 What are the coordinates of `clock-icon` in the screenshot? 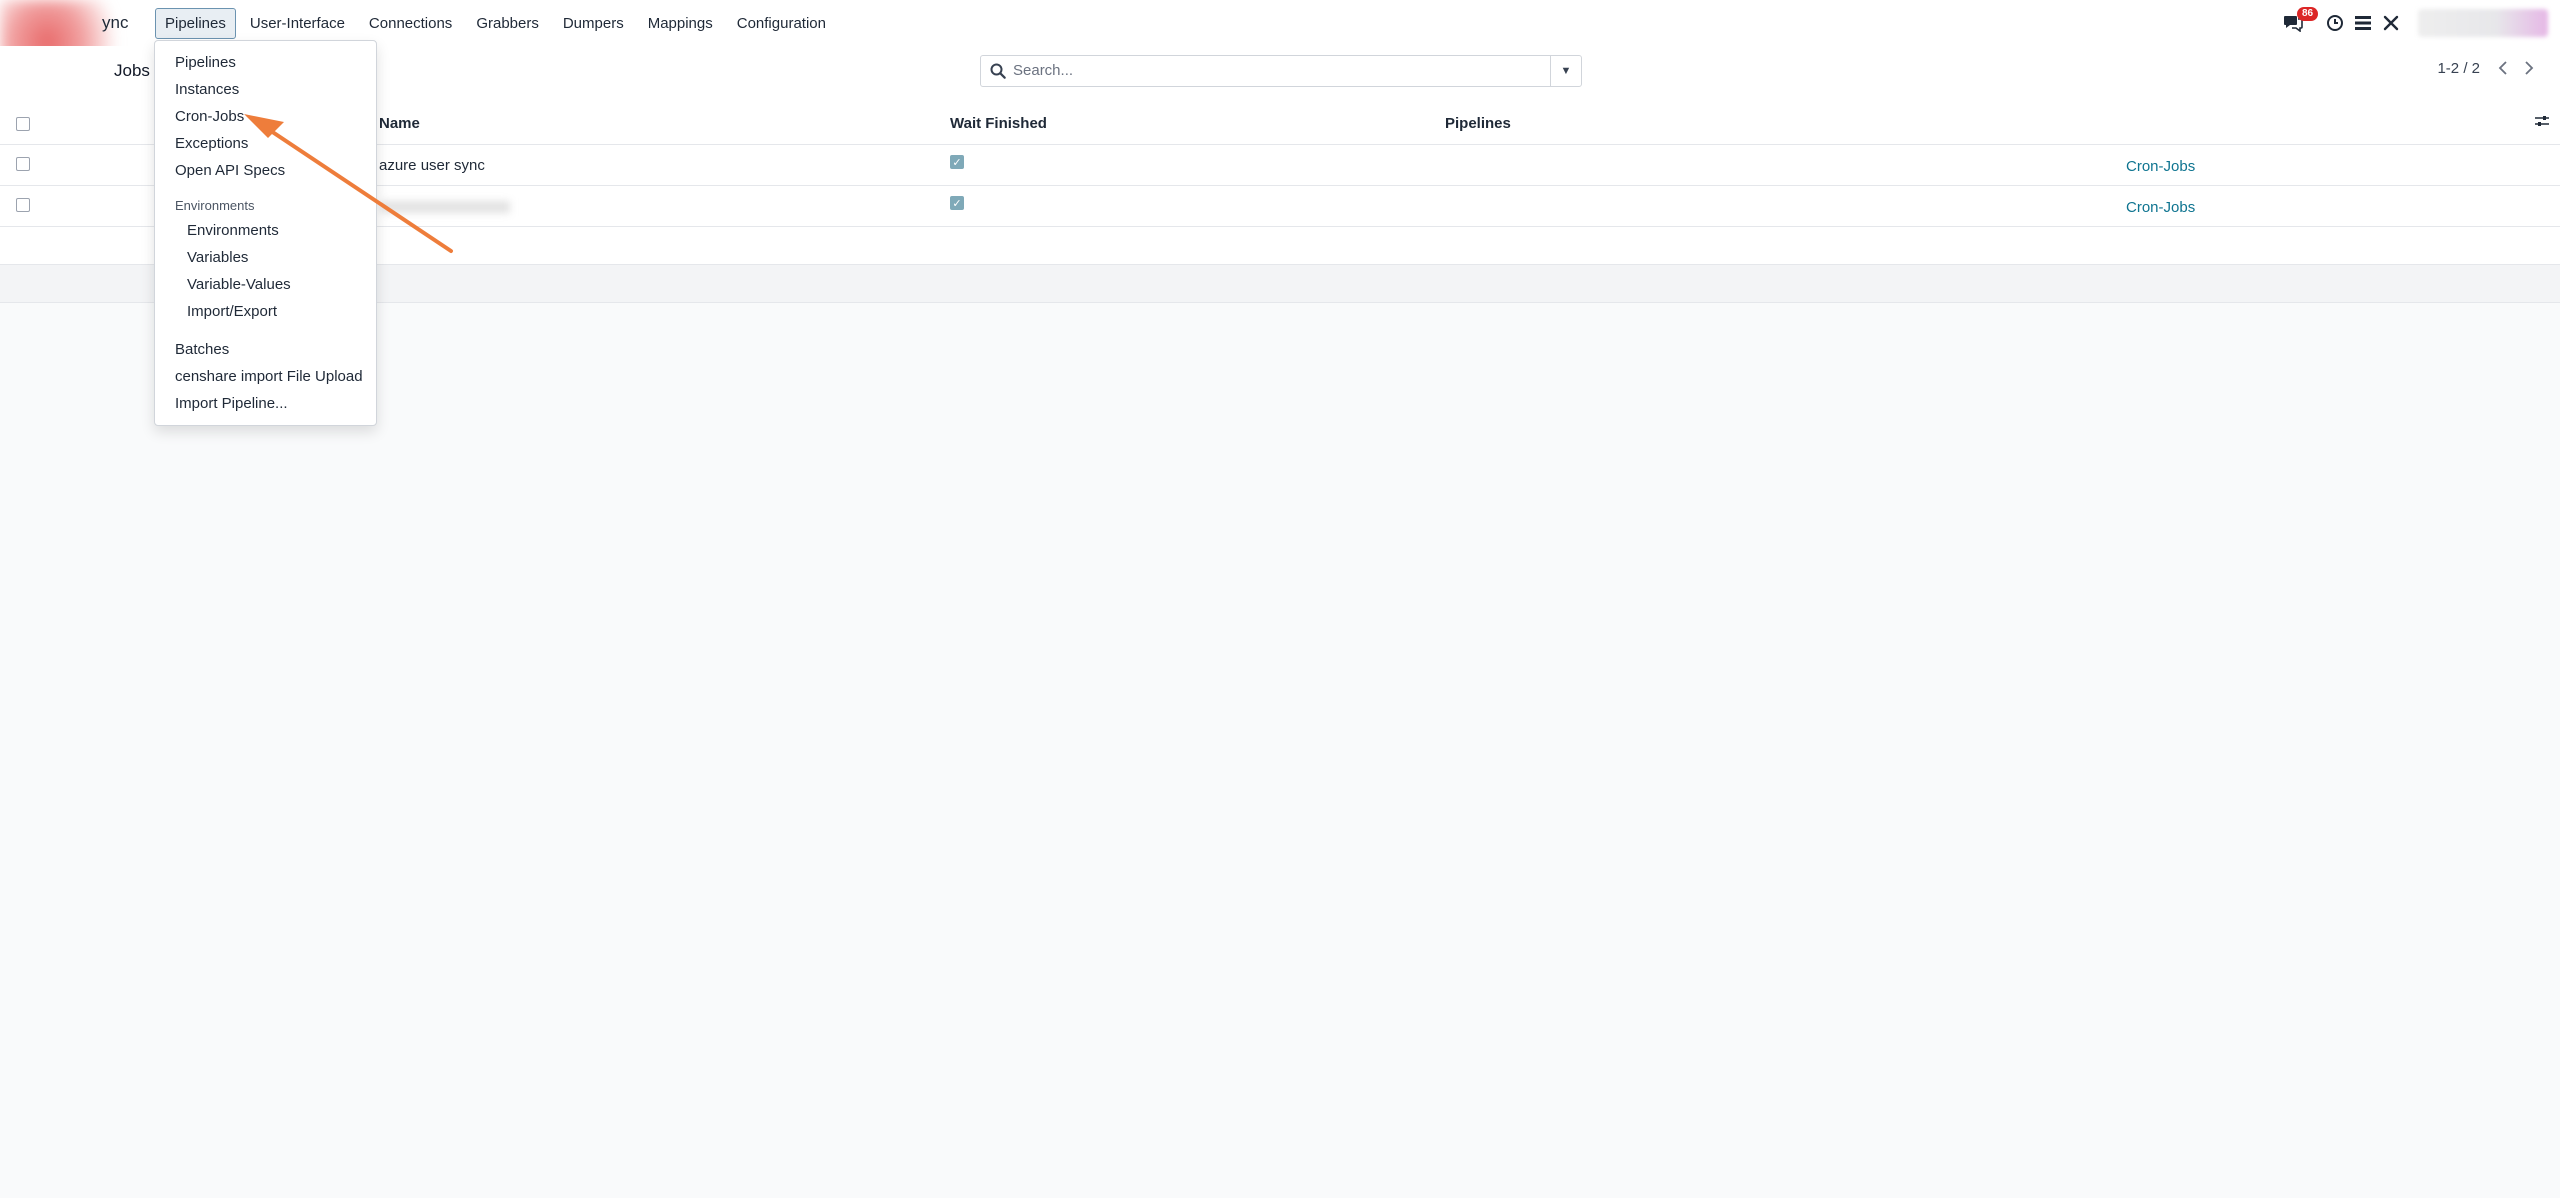 It's located at (2335, 23).